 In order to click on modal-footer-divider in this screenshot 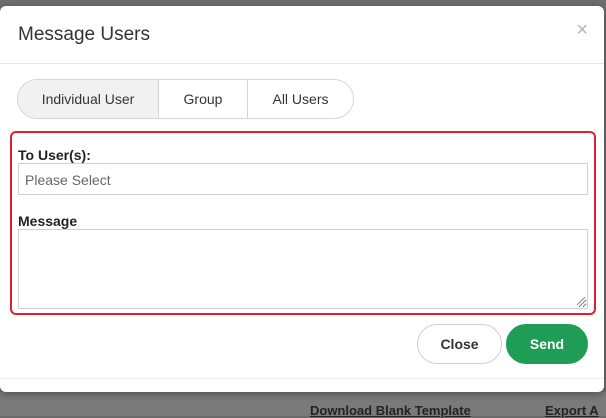, I will do `click(302, 378)`.